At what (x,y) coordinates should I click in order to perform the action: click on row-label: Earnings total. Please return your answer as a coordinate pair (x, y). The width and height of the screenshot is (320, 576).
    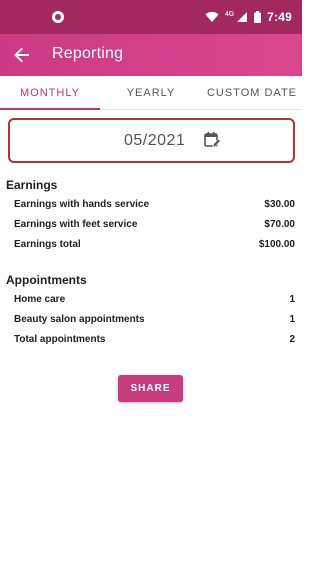
    Looking at the image, I should click on (47, 244).